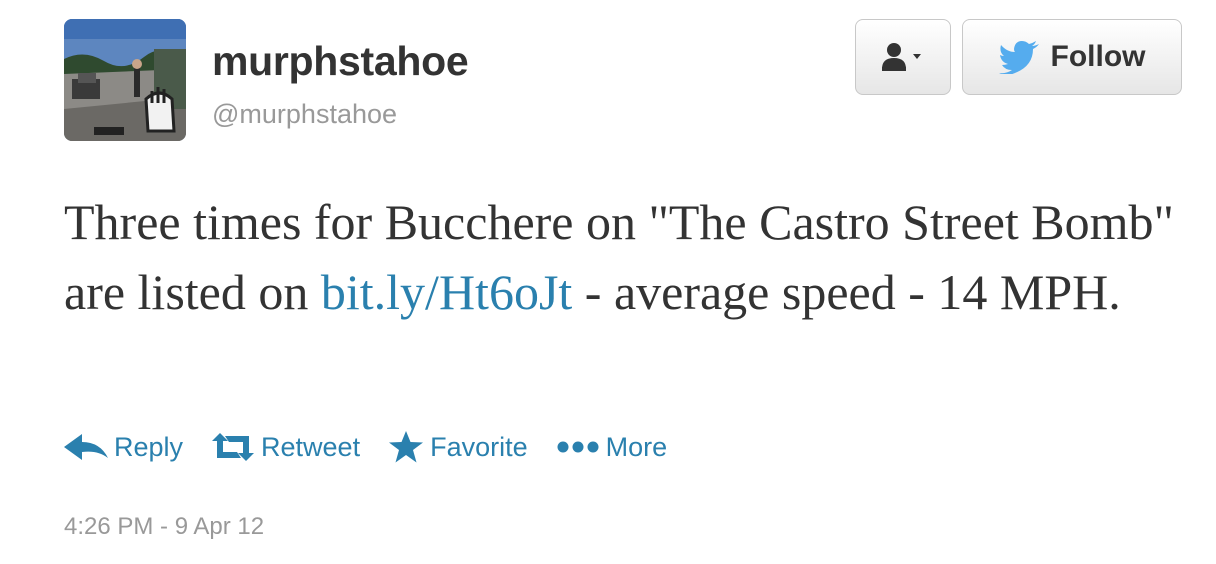 This screenshot has width=1216, height=564. I want to click on favorite-action: Favorite, so click(458, 447).